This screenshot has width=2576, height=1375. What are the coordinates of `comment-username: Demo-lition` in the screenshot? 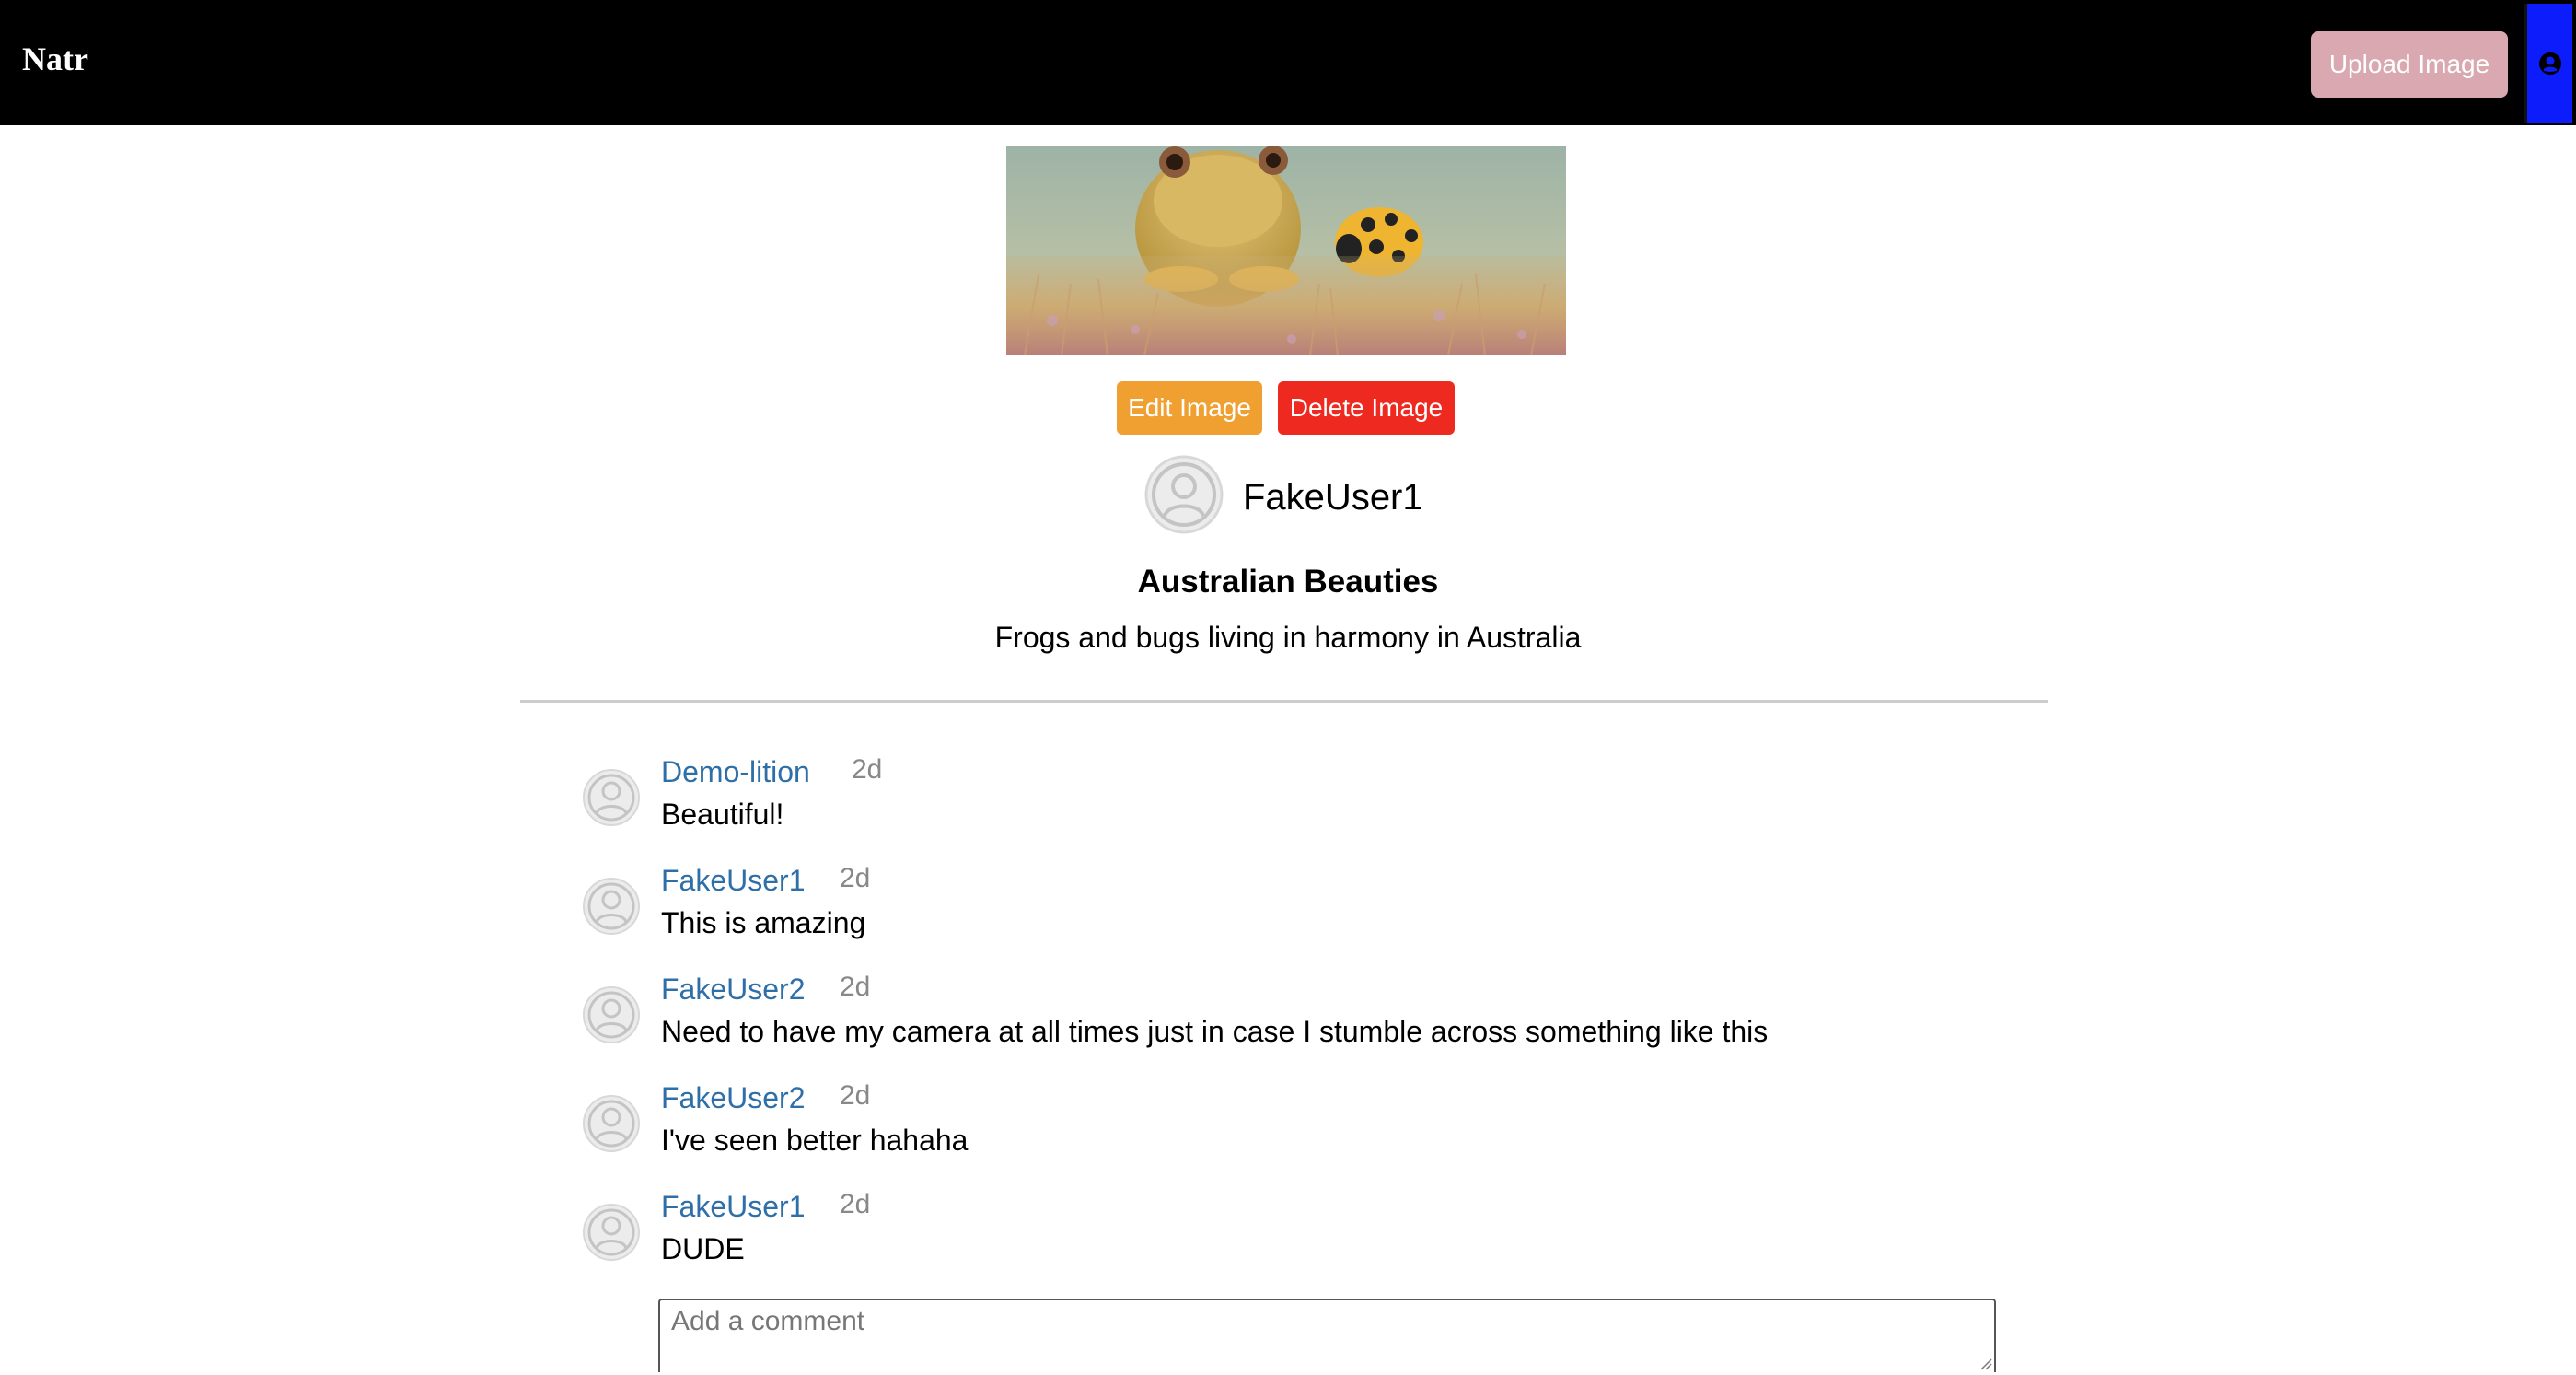 It's located at (735, 771).